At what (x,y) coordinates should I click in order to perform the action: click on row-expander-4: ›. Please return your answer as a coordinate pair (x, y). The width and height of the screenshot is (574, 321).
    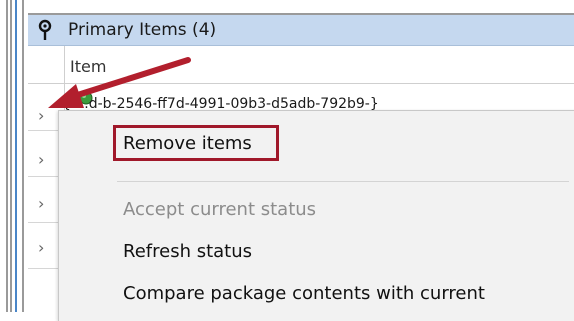
    Looking at the image, I should click on (45, 248).